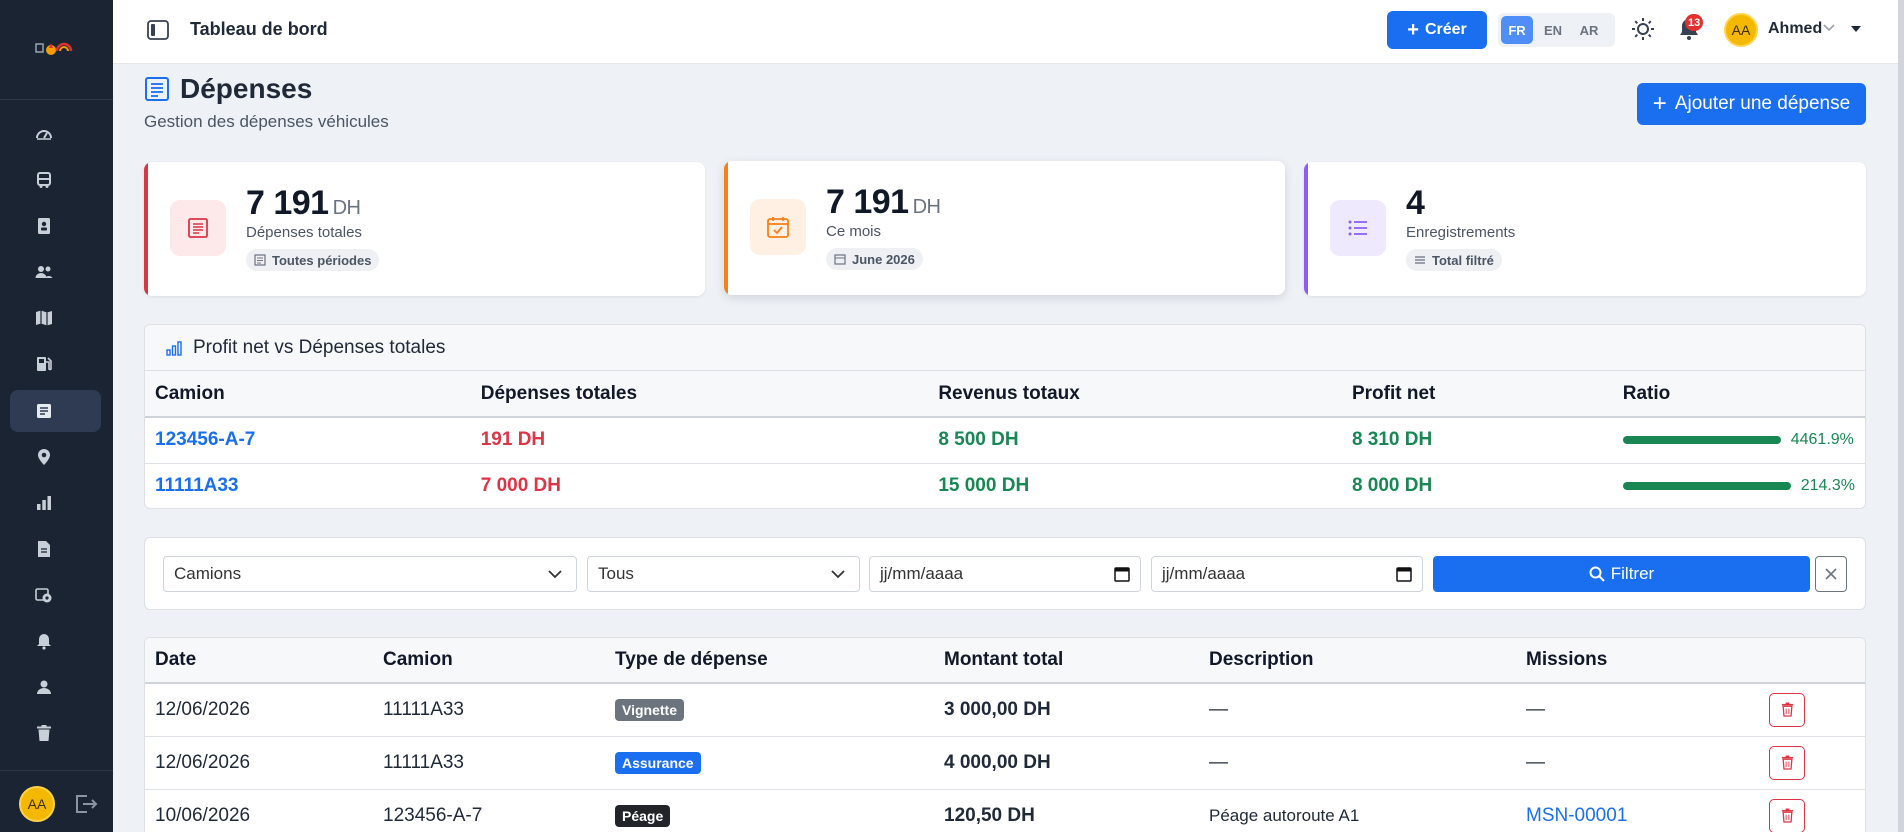 Image resolution: width=1904 pixels, height=832 pixels. I want to click on description-cell: —, so click(1357, 710).